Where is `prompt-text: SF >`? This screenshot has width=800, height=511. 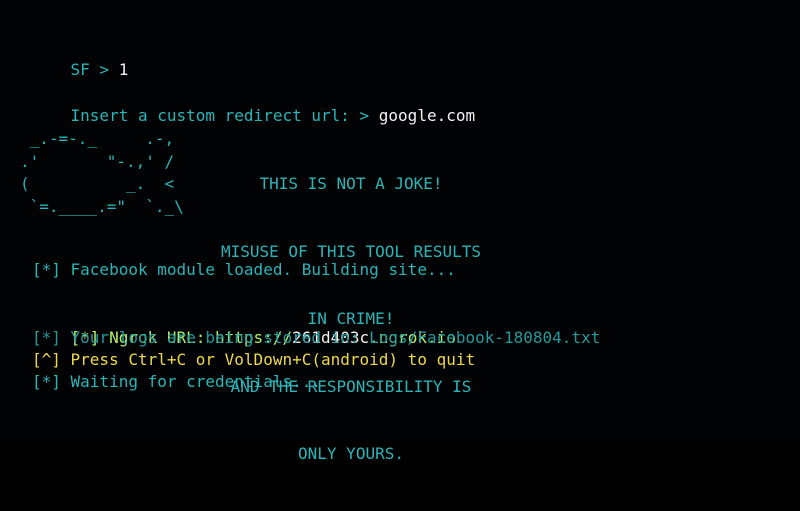 prompt-text: SF > is located at coordinates (94, 69).